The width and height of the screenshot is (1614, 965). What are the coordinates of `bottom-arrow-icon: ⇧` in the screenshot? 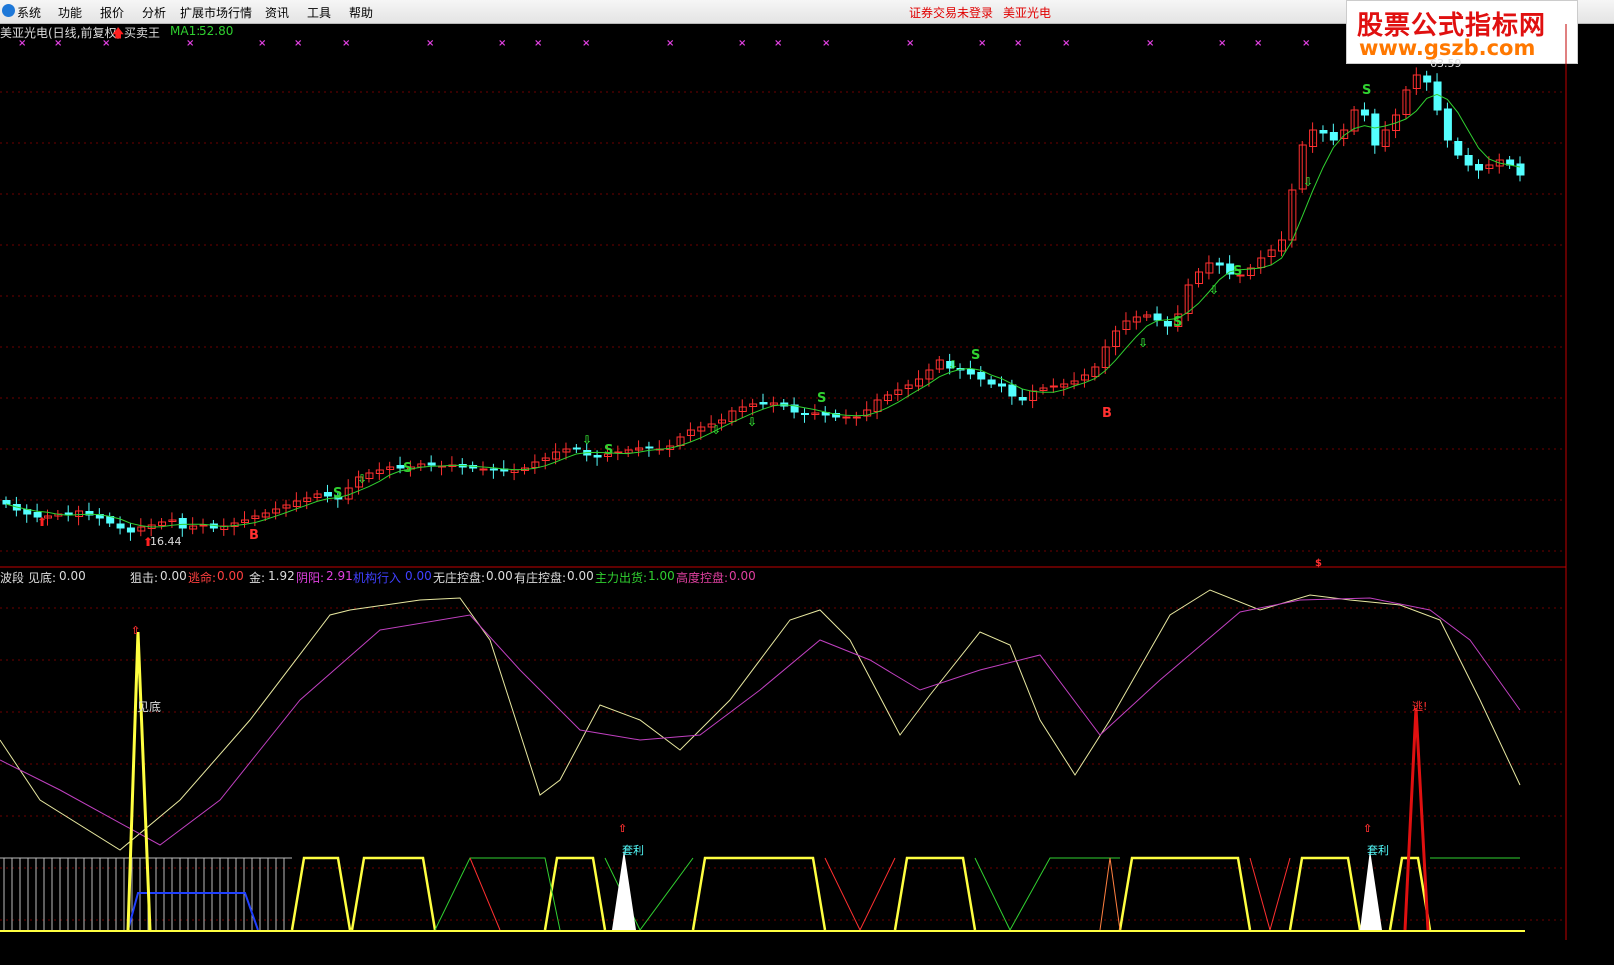 It's located at (135, 630).